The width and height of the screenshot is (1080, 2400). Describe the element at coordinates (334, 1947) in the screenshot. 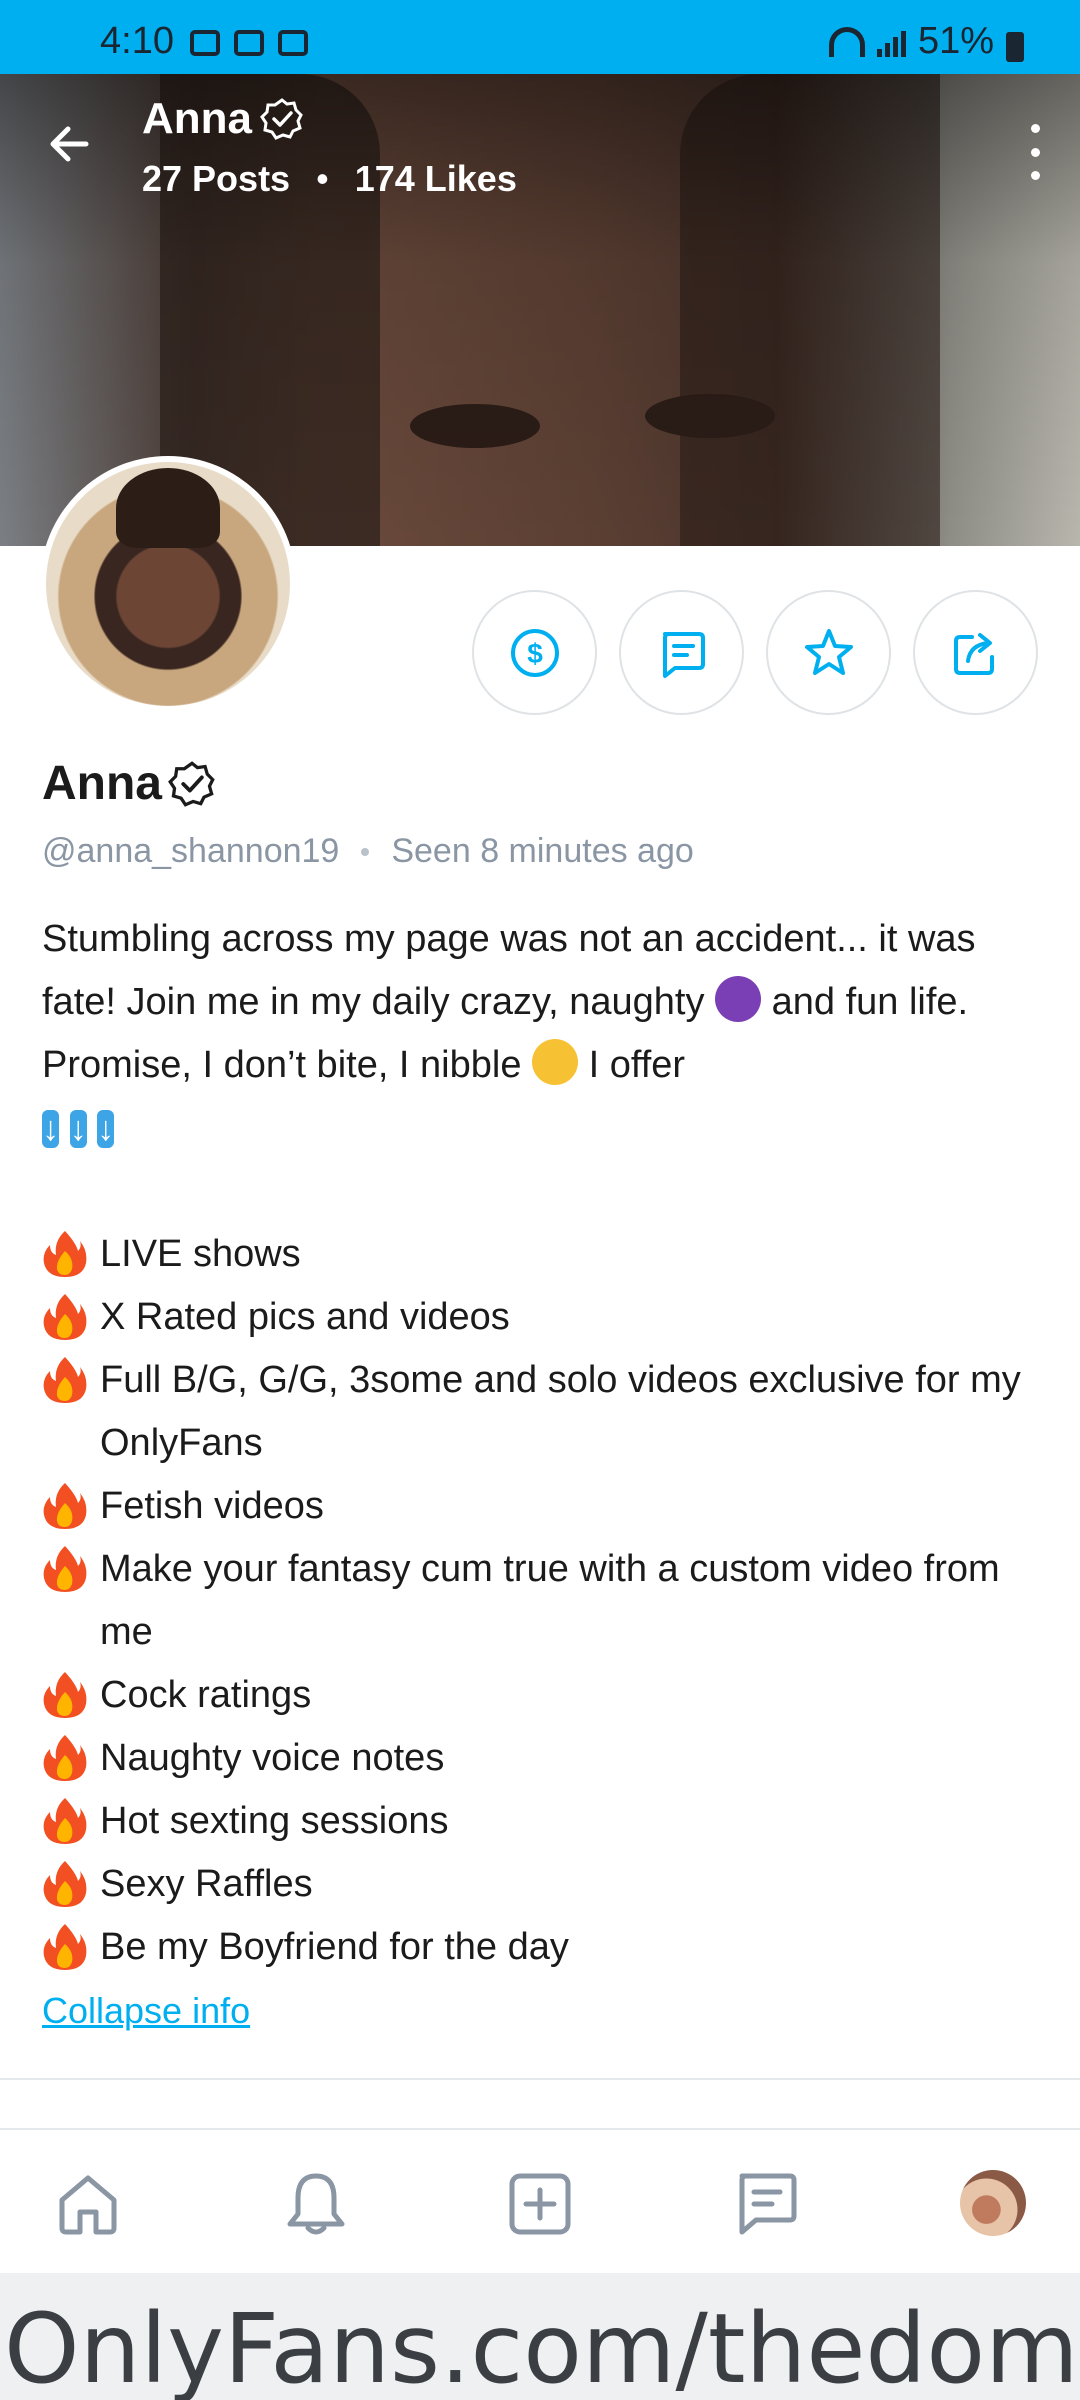

I see `offer-text: Be my Boyfriend for the day` at that location.